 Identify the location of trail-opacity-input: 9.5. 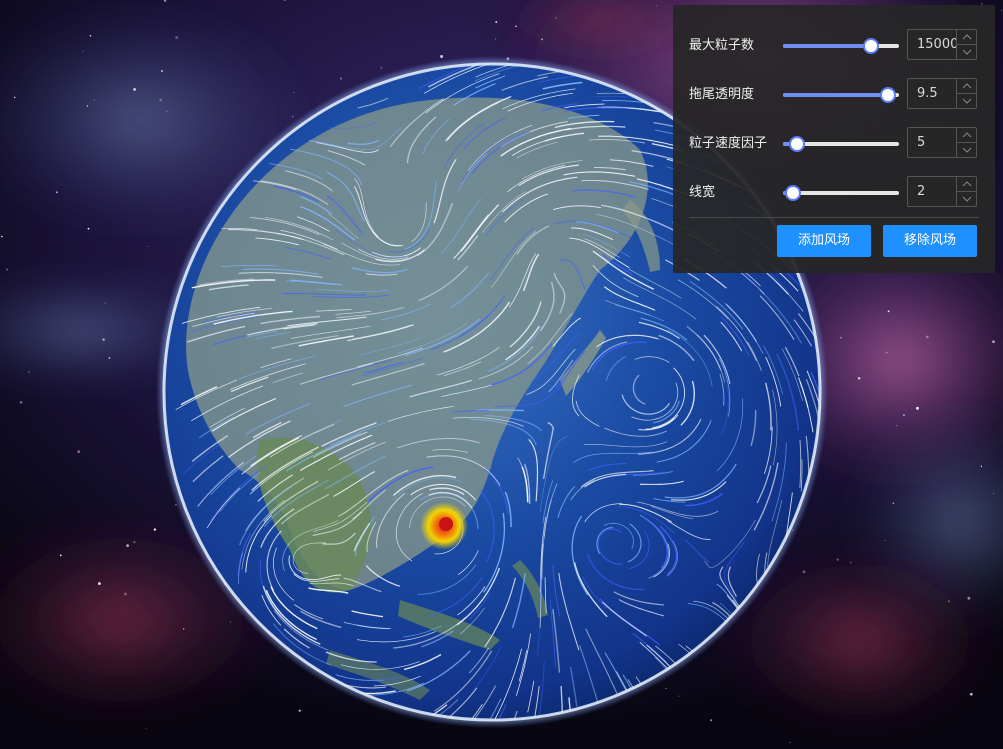
(942, 93).